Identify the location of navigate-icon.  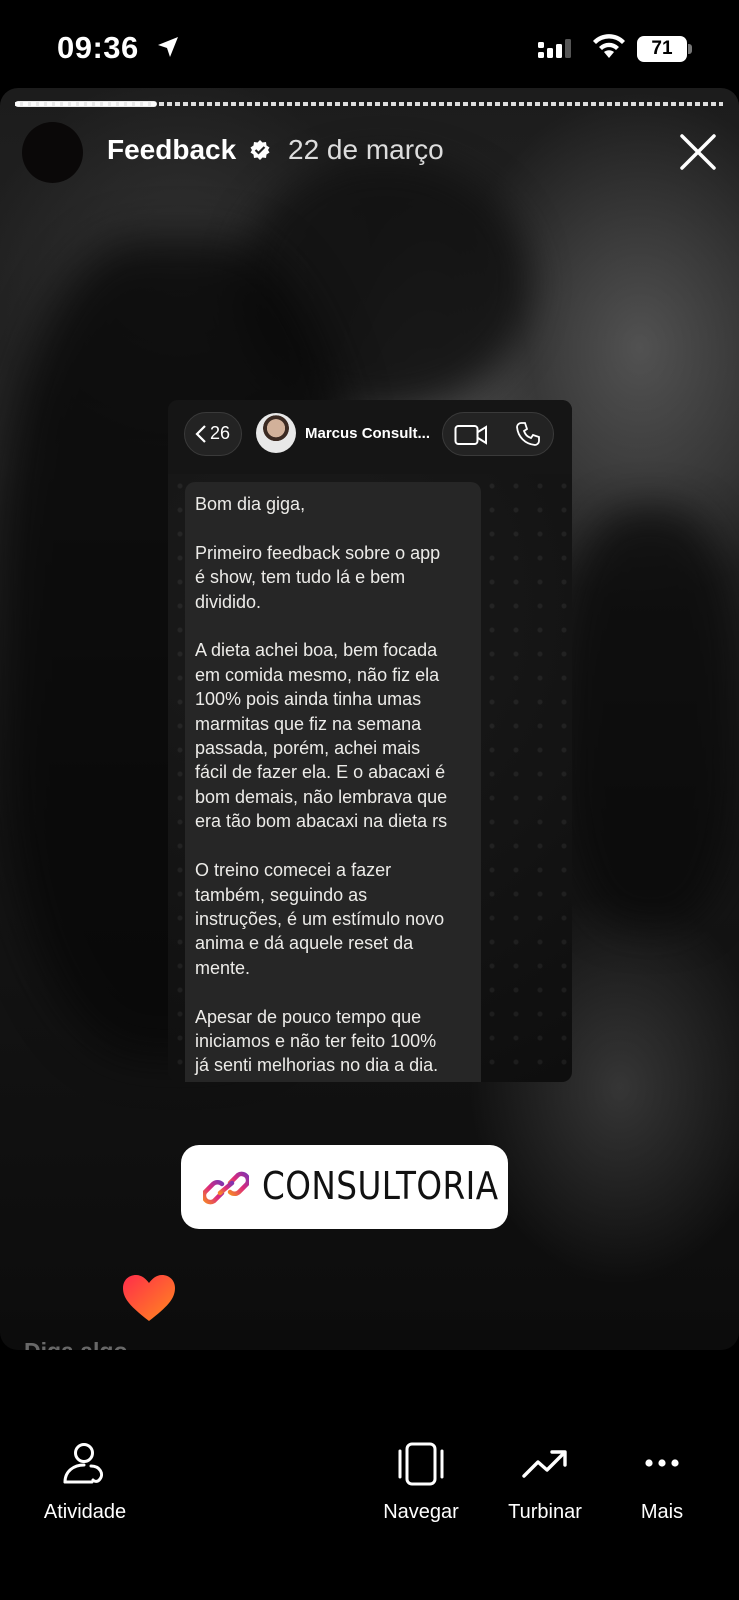
(421, 1464).